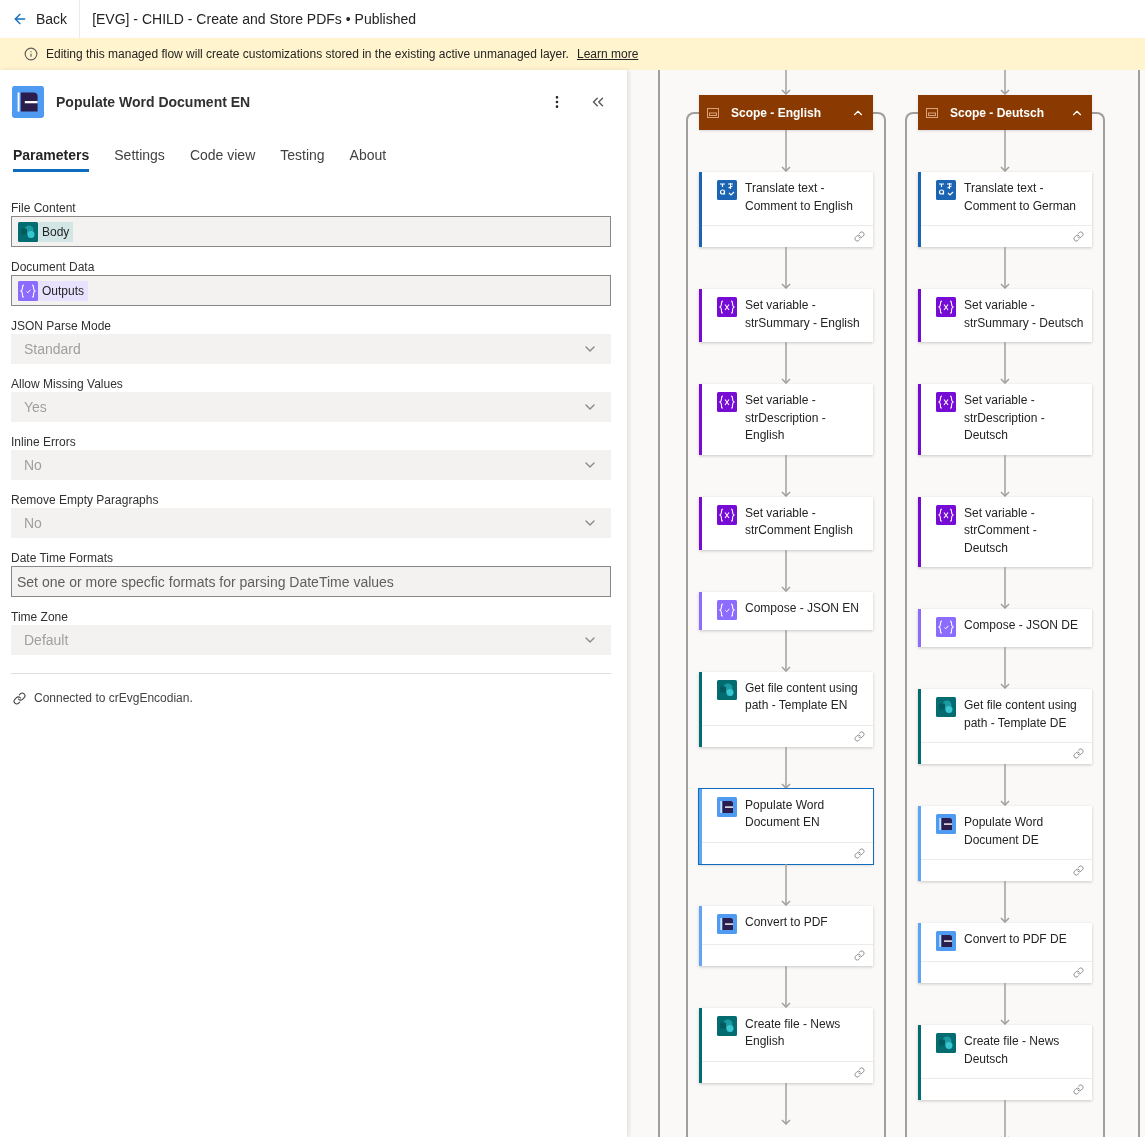 This screenshot has height=1137, width=1145. I want to click on action-card: Set variable - strComment - Deutsch, so click(1005, 531).